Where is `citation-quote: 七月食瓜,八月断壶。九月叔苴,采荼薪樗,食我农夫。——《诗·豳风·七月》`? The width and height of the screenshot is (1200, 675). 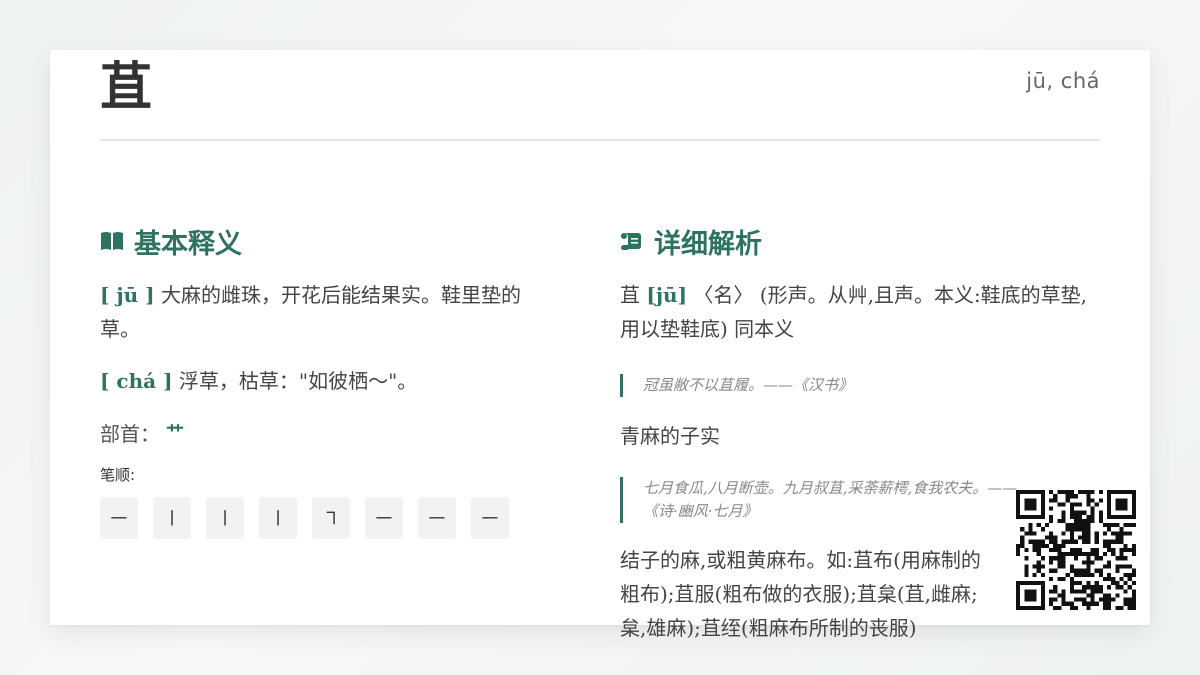
citation-quote: 七月食瓜,八月断壶。九月叔苴,采荼薪樗,食我农夫。——《诗·豳风·七月》 is located at coordinates (821, 500).